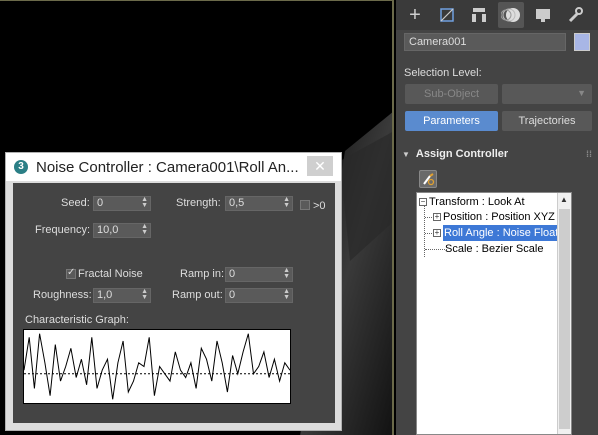  I want to click on tree-item-roll-angle: + Roll Angle : Noise Float, so click(498, 233).